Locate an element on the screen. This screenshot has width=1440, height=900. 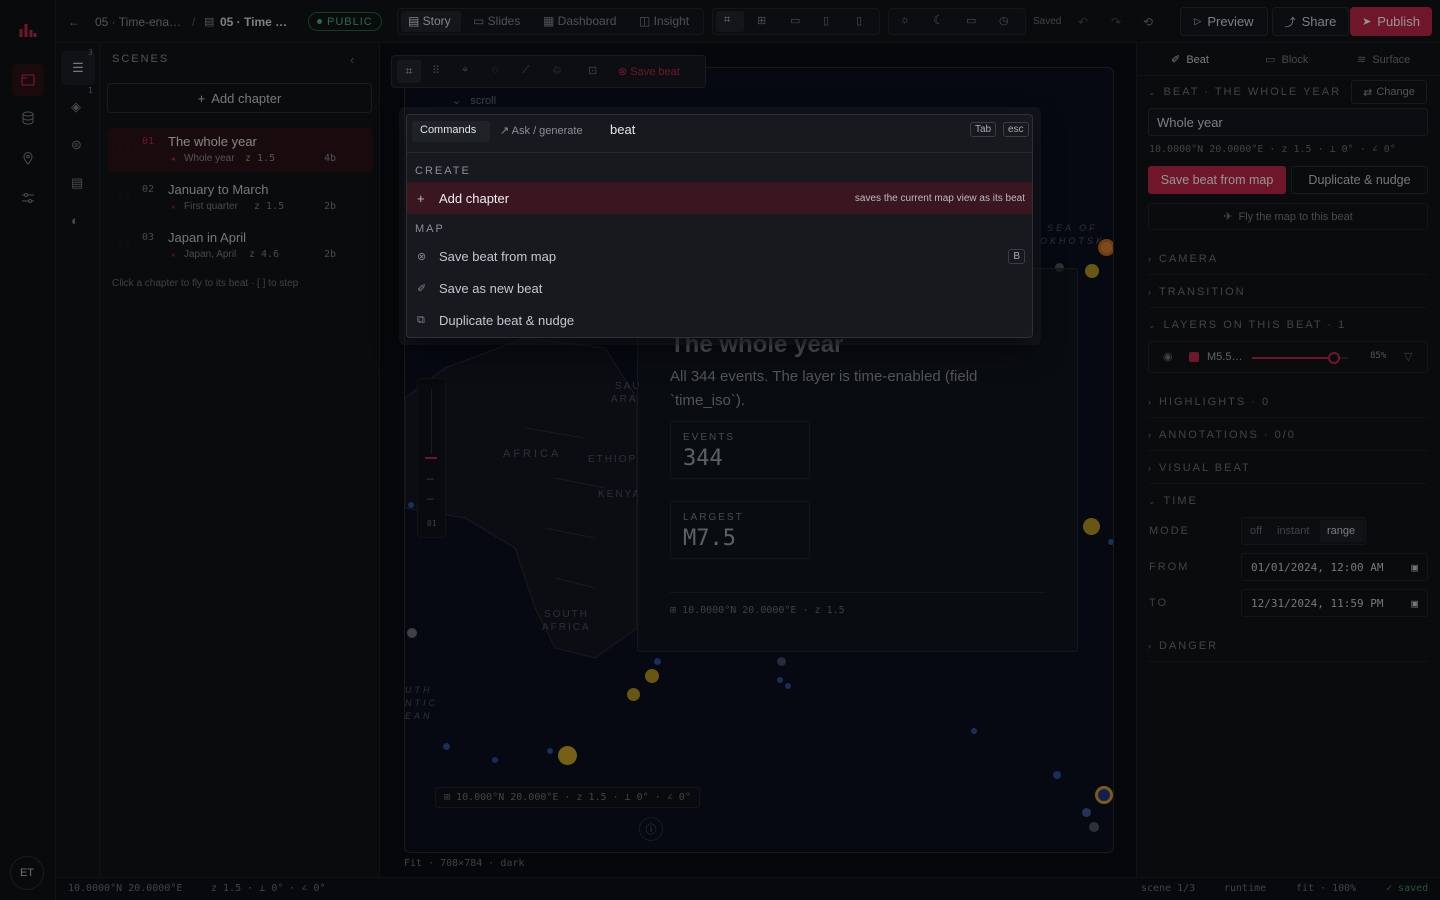
plus-icon: + is located at coordinates (421, 198).